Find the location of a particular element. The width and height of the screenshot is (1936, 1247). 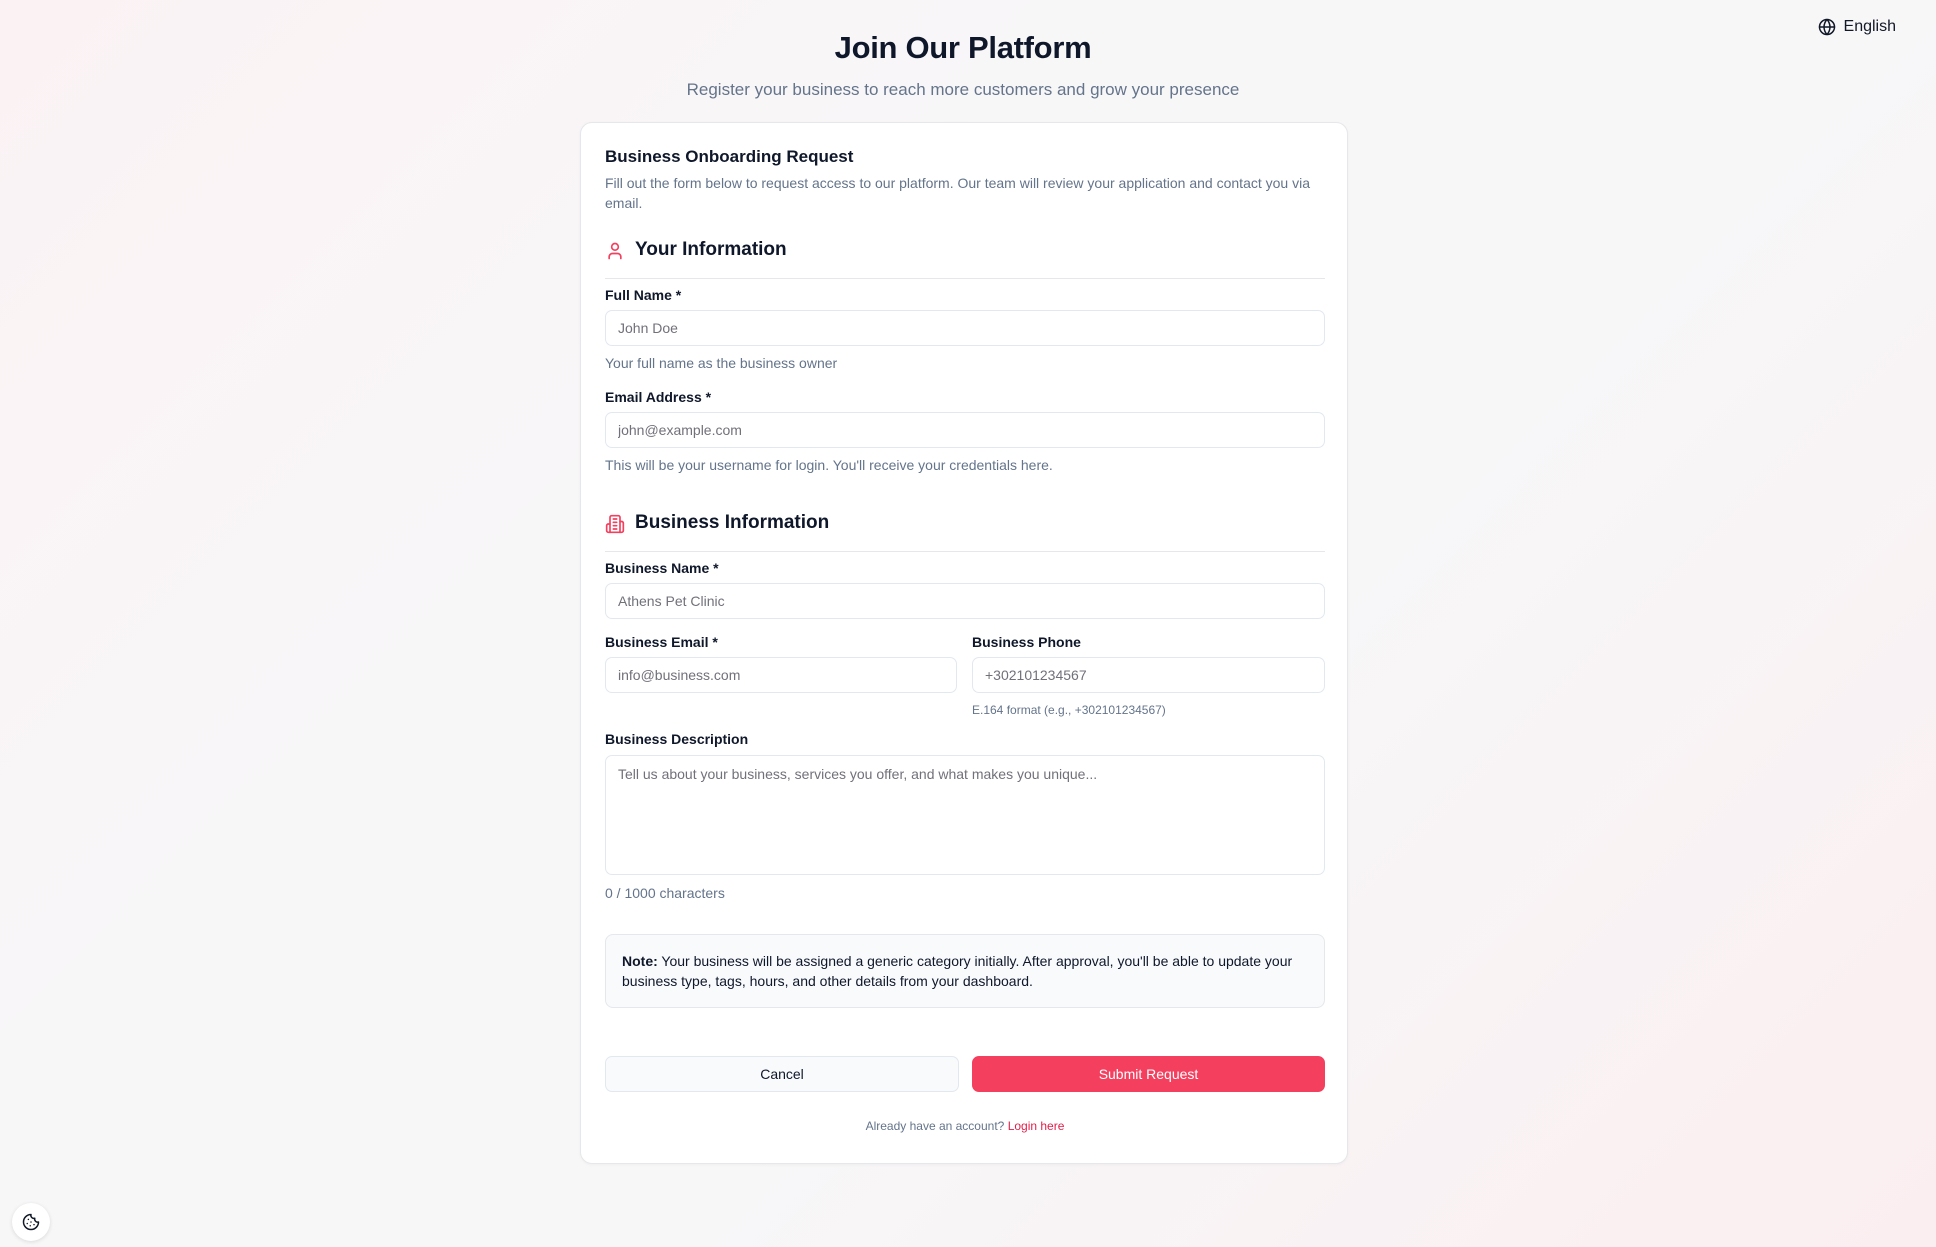

cancel-button: Cancel is located at coordinates (782, 1074).